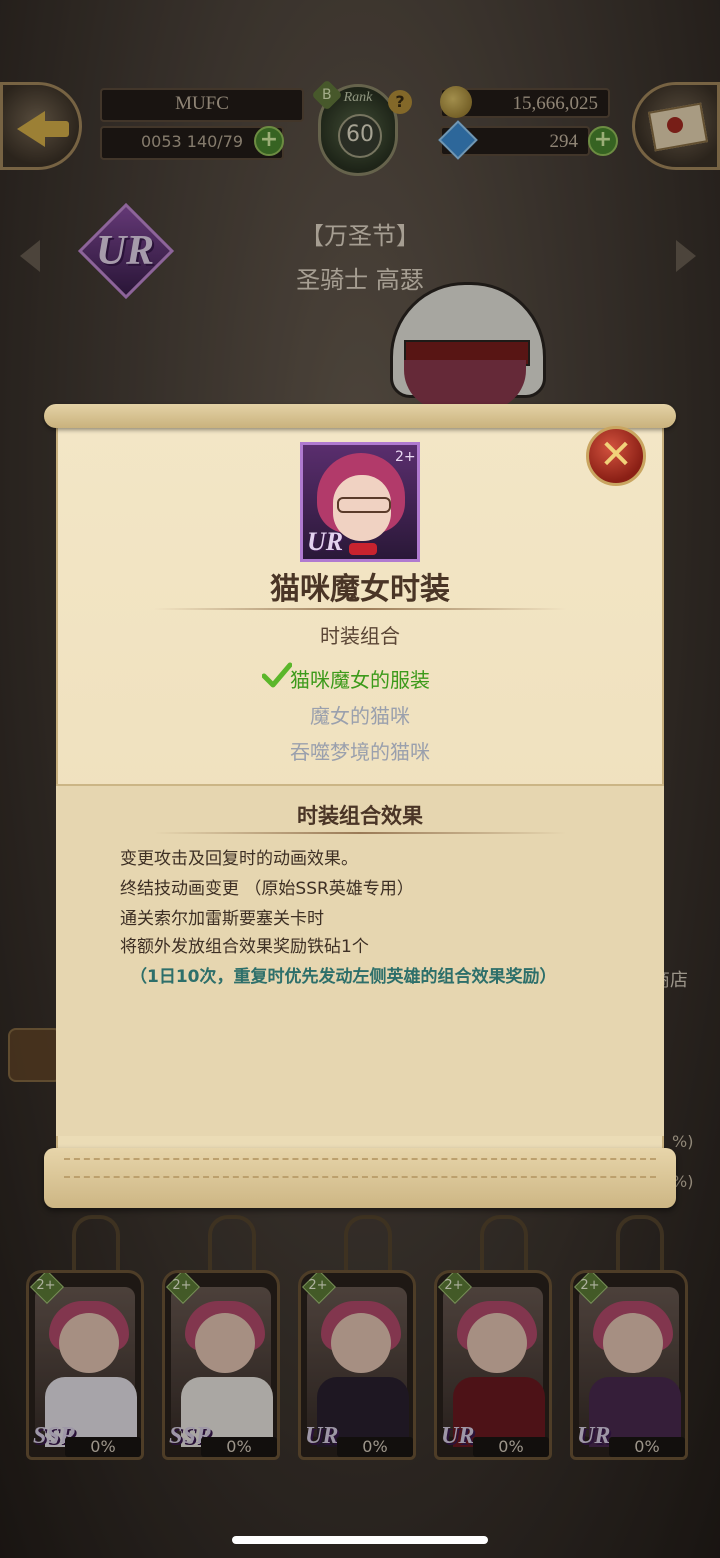 Image resolution: width=720 pixels, height=1558 pixels. I want to click on effect-line: 变更攻击及回复时的动画效果。, so click(239, 859).